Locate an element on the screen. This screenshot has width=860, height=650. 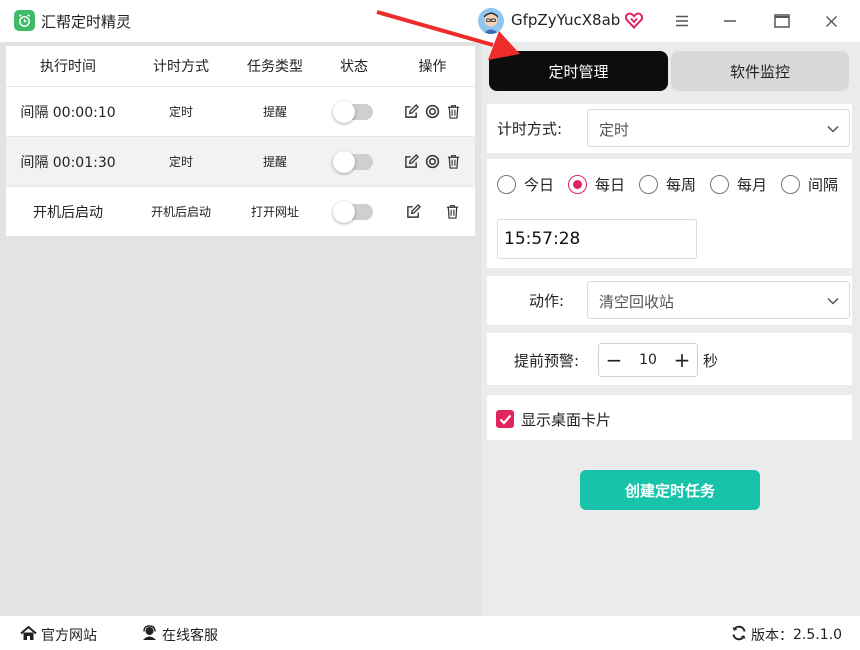
close-icon is located at coordinates (831, 21).